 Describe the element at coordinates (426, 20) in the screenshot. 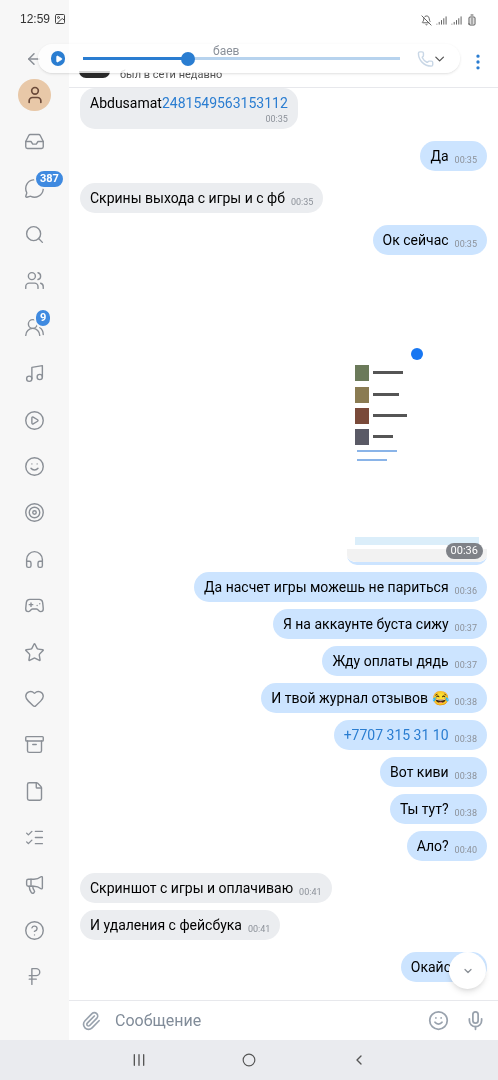

I see `mute-icon` at that location.